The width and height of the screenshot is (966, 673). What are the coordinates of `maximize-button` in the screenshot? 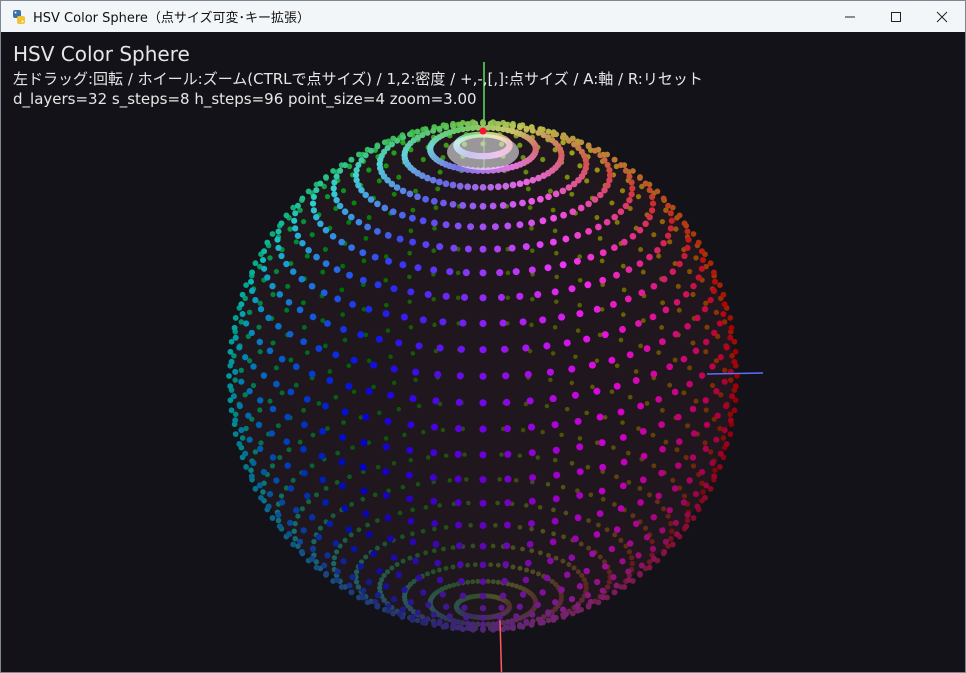 It's located at (896, 16).